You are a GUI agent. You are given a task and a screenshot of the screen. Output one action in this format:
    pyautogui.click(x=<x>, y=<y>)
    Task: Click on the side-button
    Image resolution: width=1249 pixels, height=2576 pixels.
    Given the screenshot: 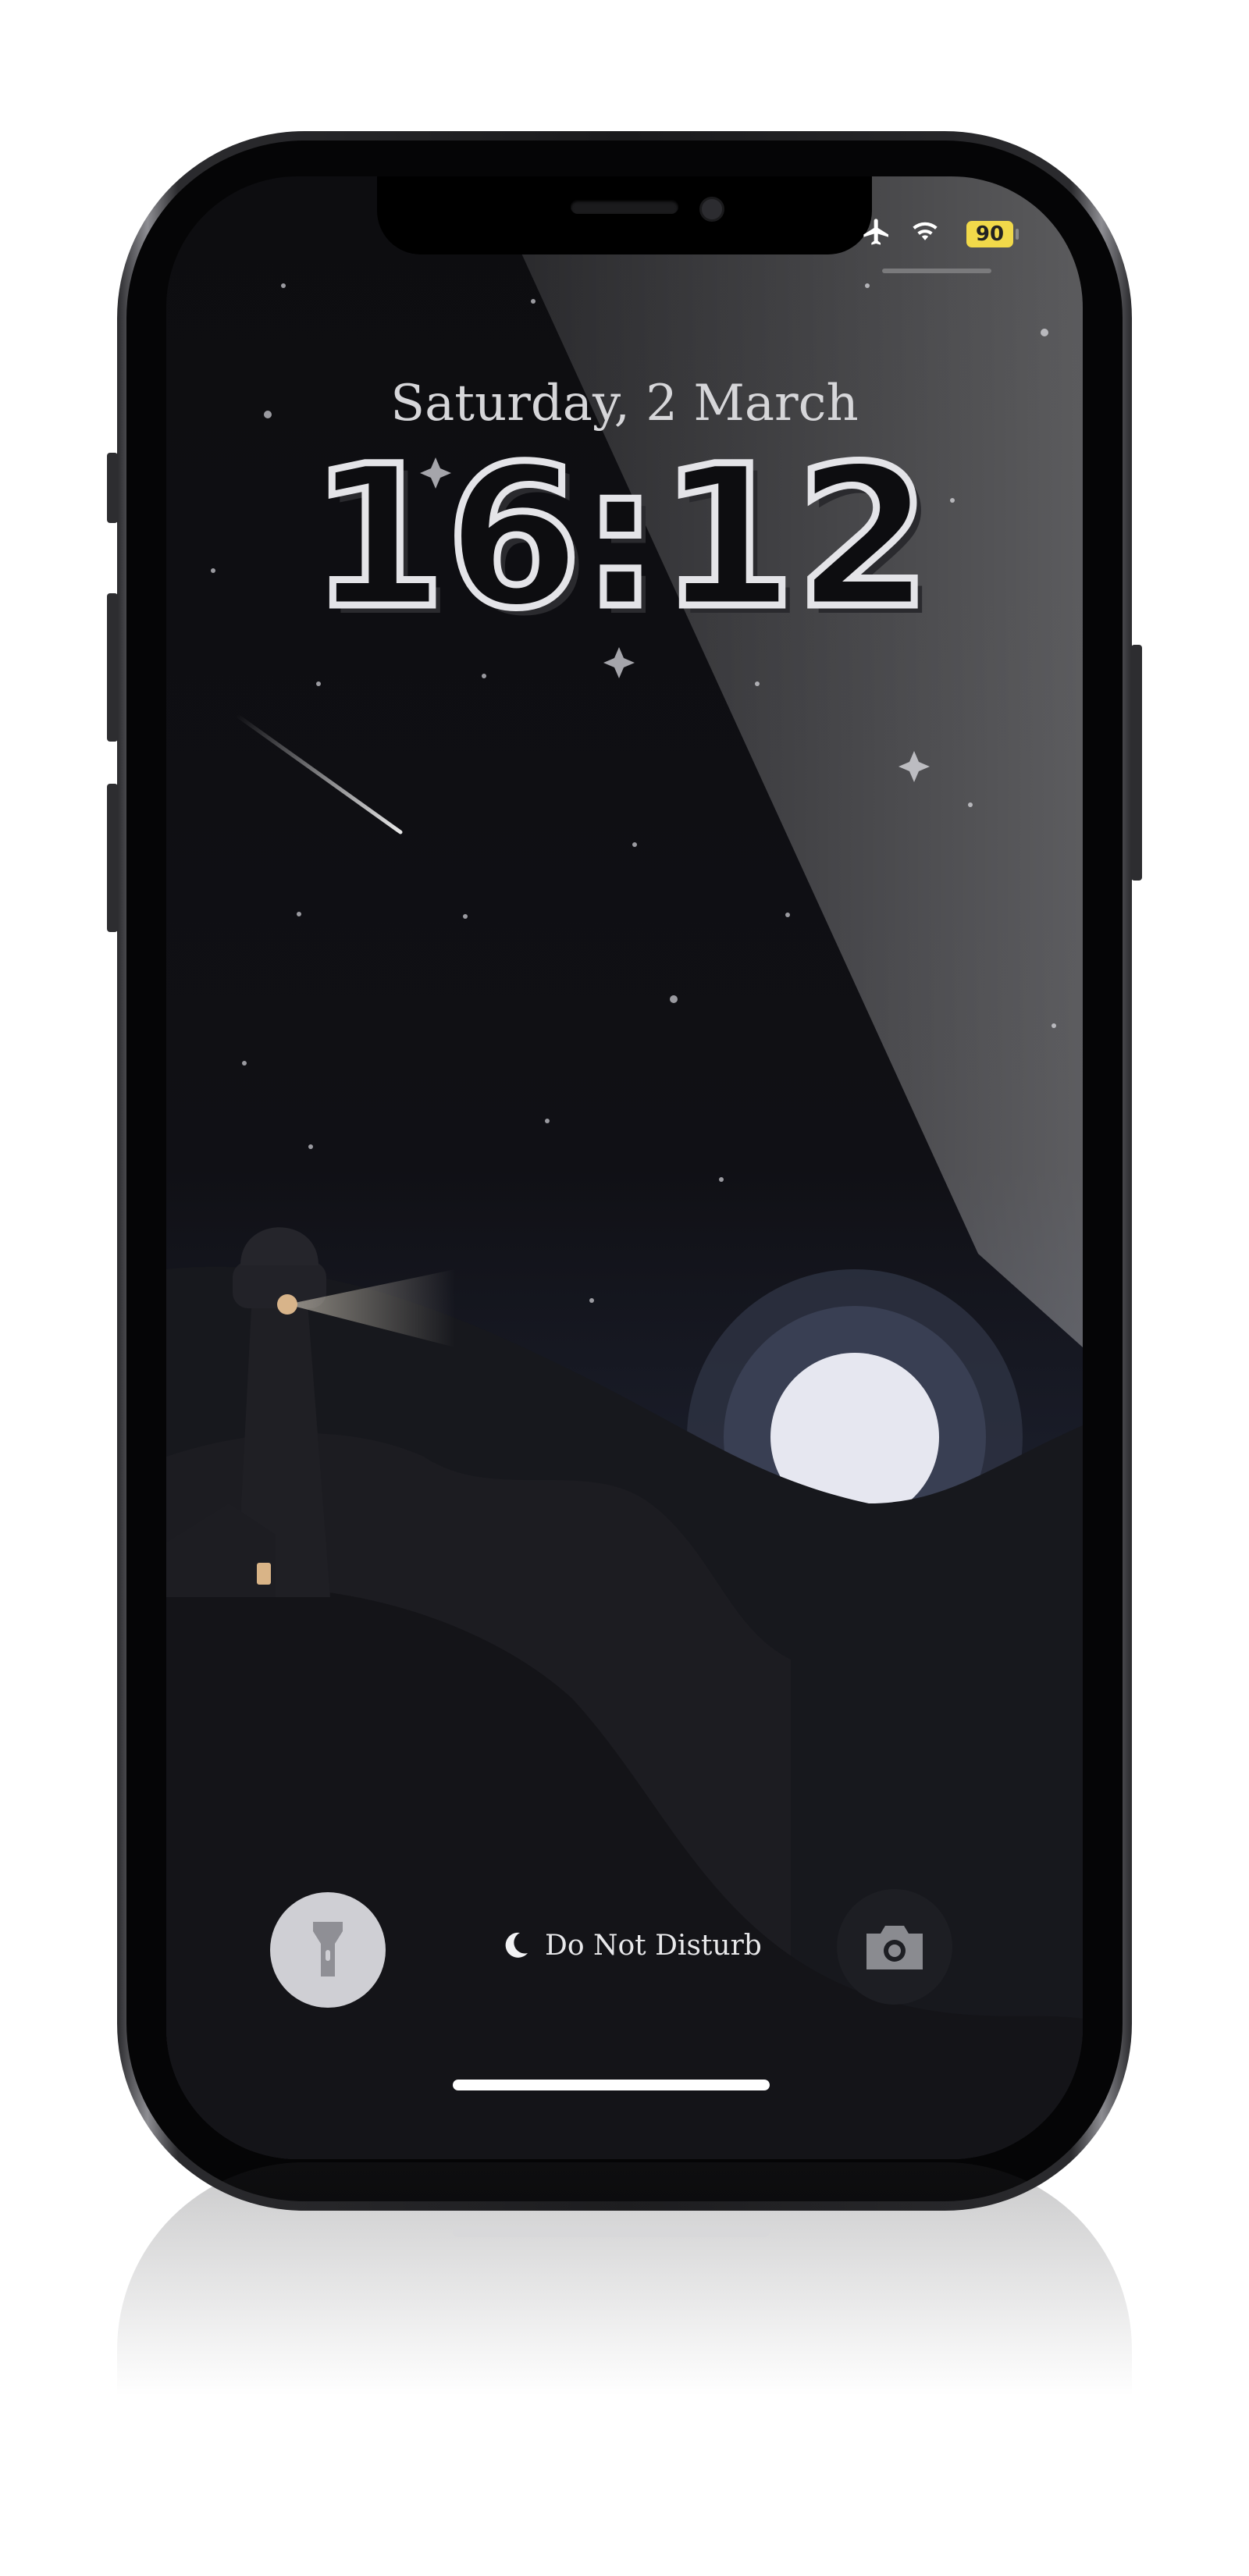 What is the action you would take?
    pyautogui.click(x=1136, y=763)
    